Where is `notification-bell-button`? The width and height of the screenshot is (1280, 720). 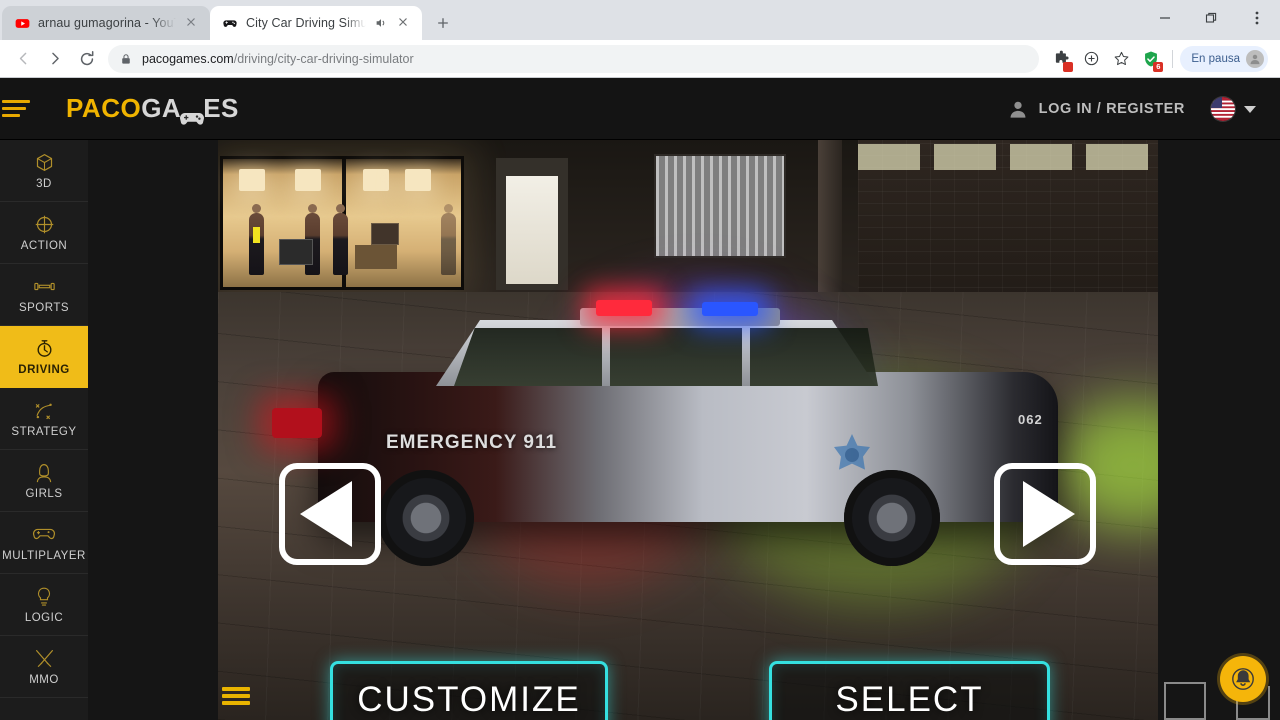
notification-bell-button is located at coordinates (1243, 679).